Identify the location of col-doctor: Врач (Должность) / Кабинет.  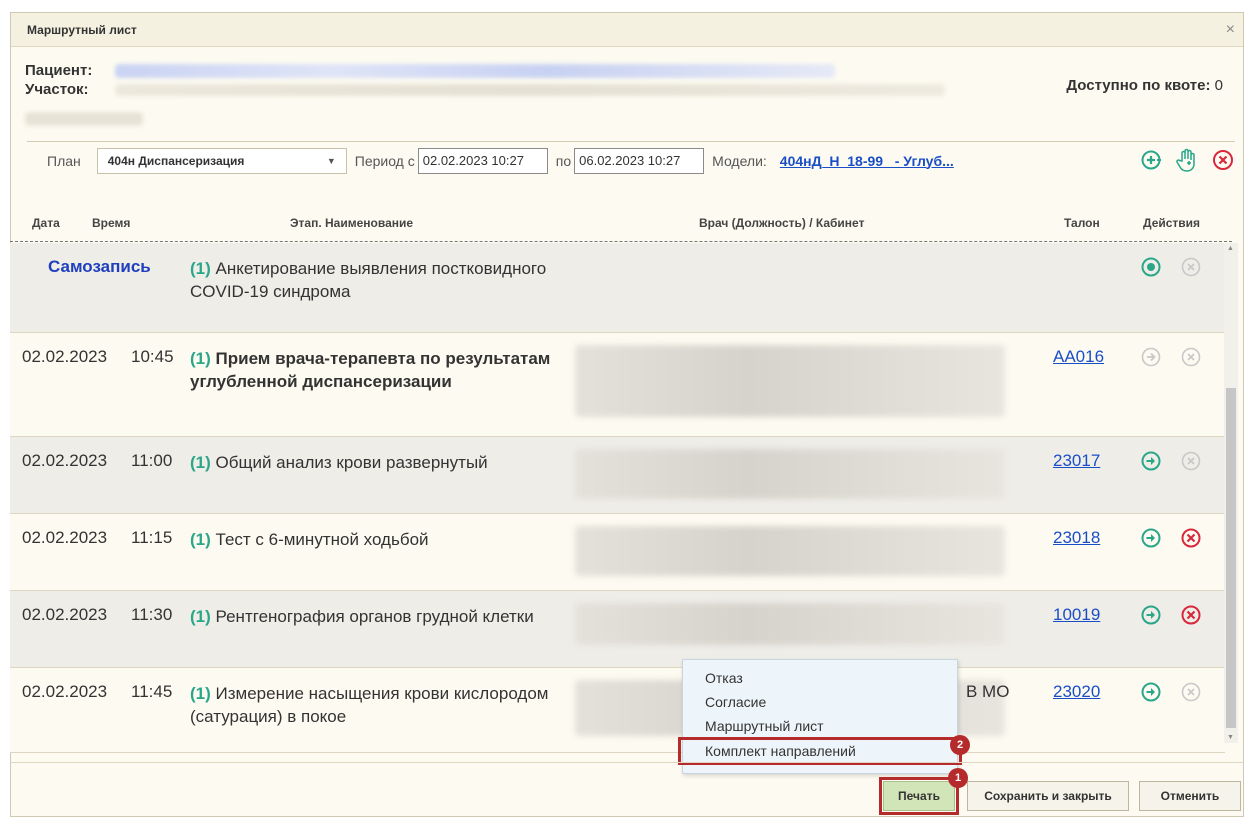
(781, 223).